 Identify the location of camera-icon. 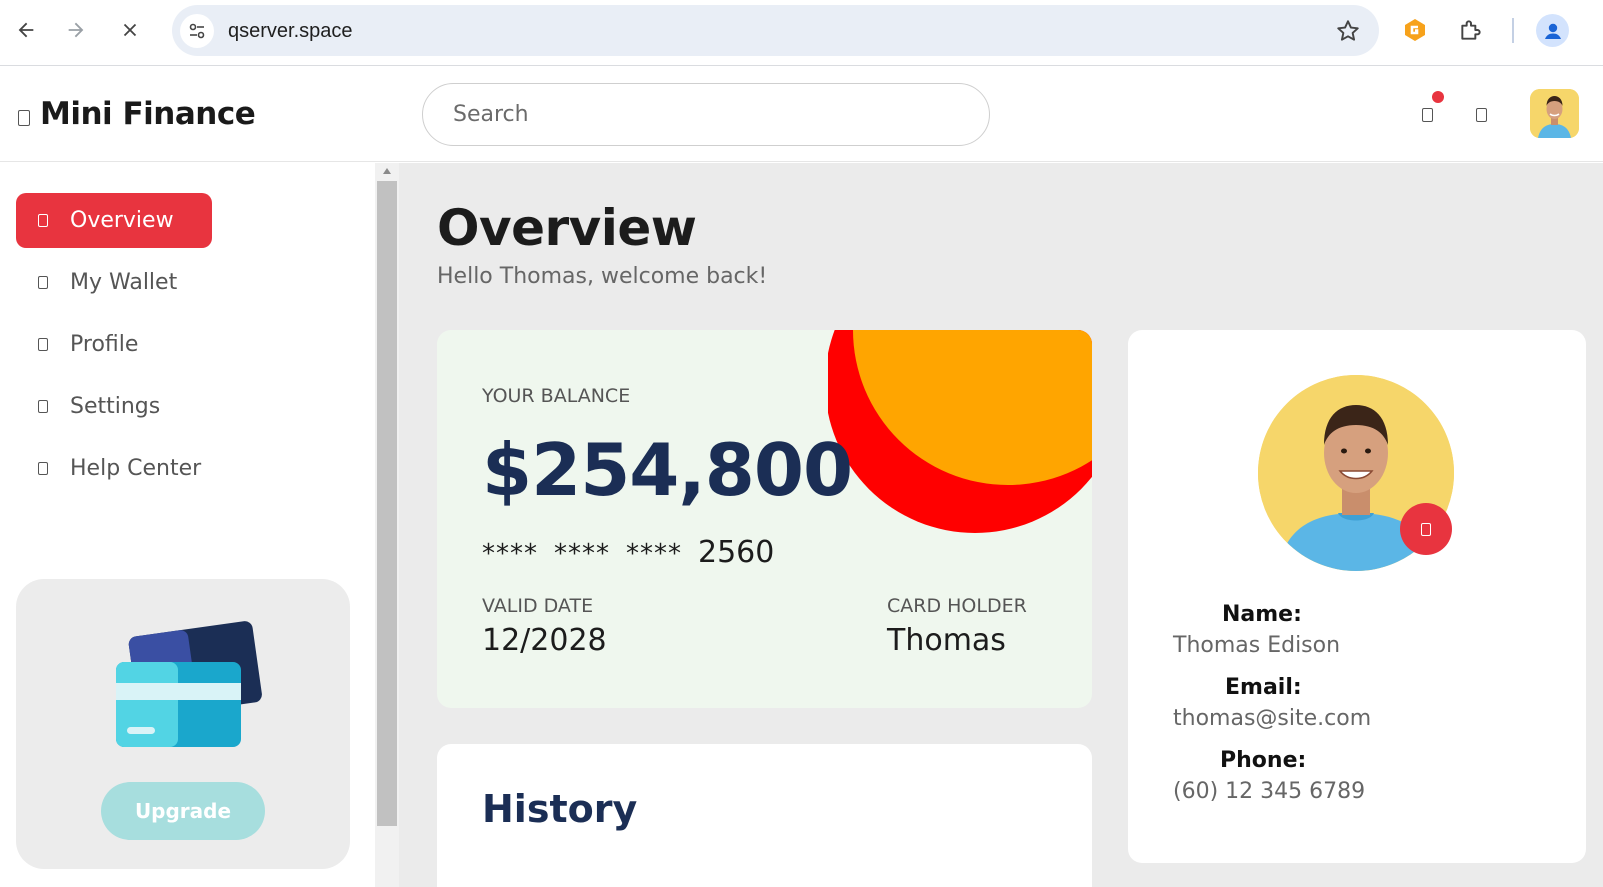
(1426, 529).